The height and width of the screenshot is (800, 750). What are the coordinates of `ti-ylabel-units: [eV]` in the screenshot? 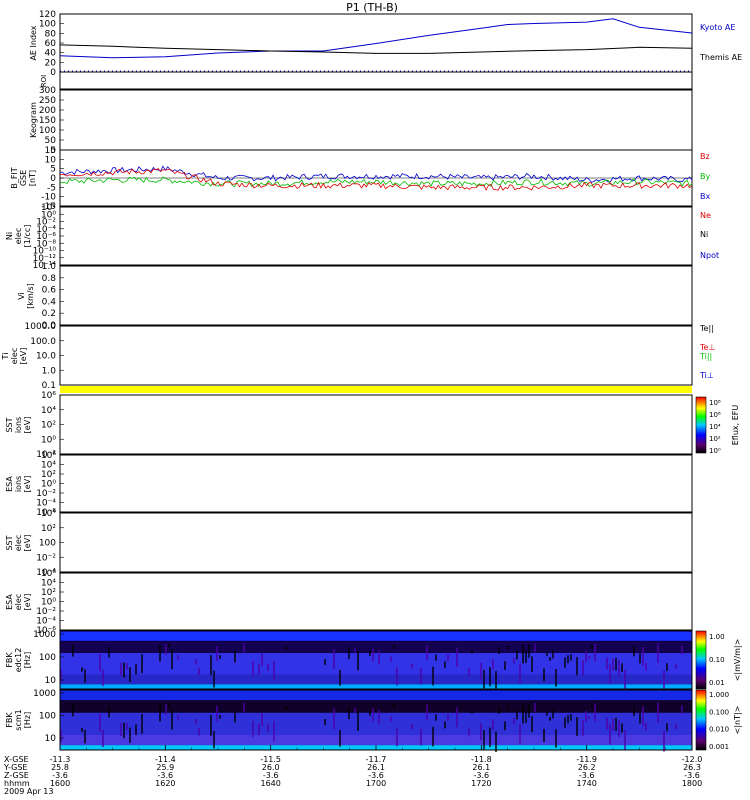 It's located at (23, 356).